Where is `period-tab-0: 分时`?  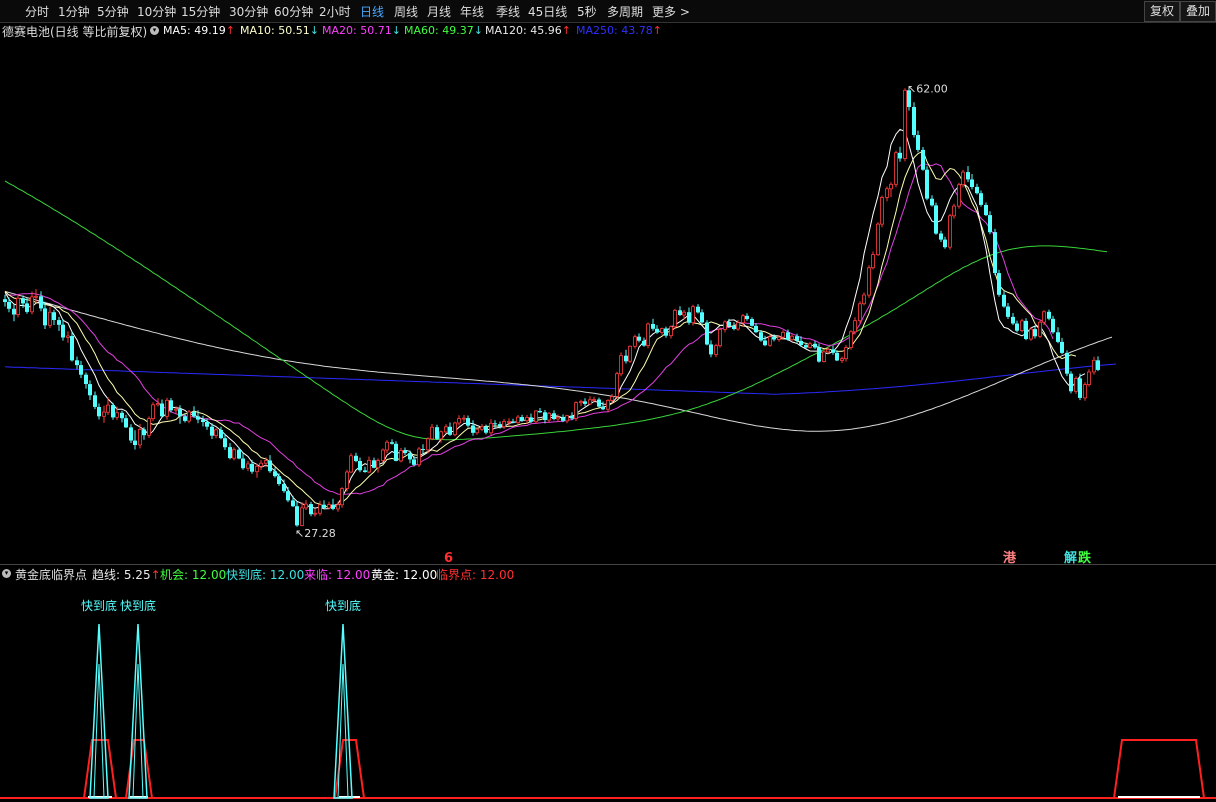
period-tab-0: 分时 is located at coordinates (37, 11).